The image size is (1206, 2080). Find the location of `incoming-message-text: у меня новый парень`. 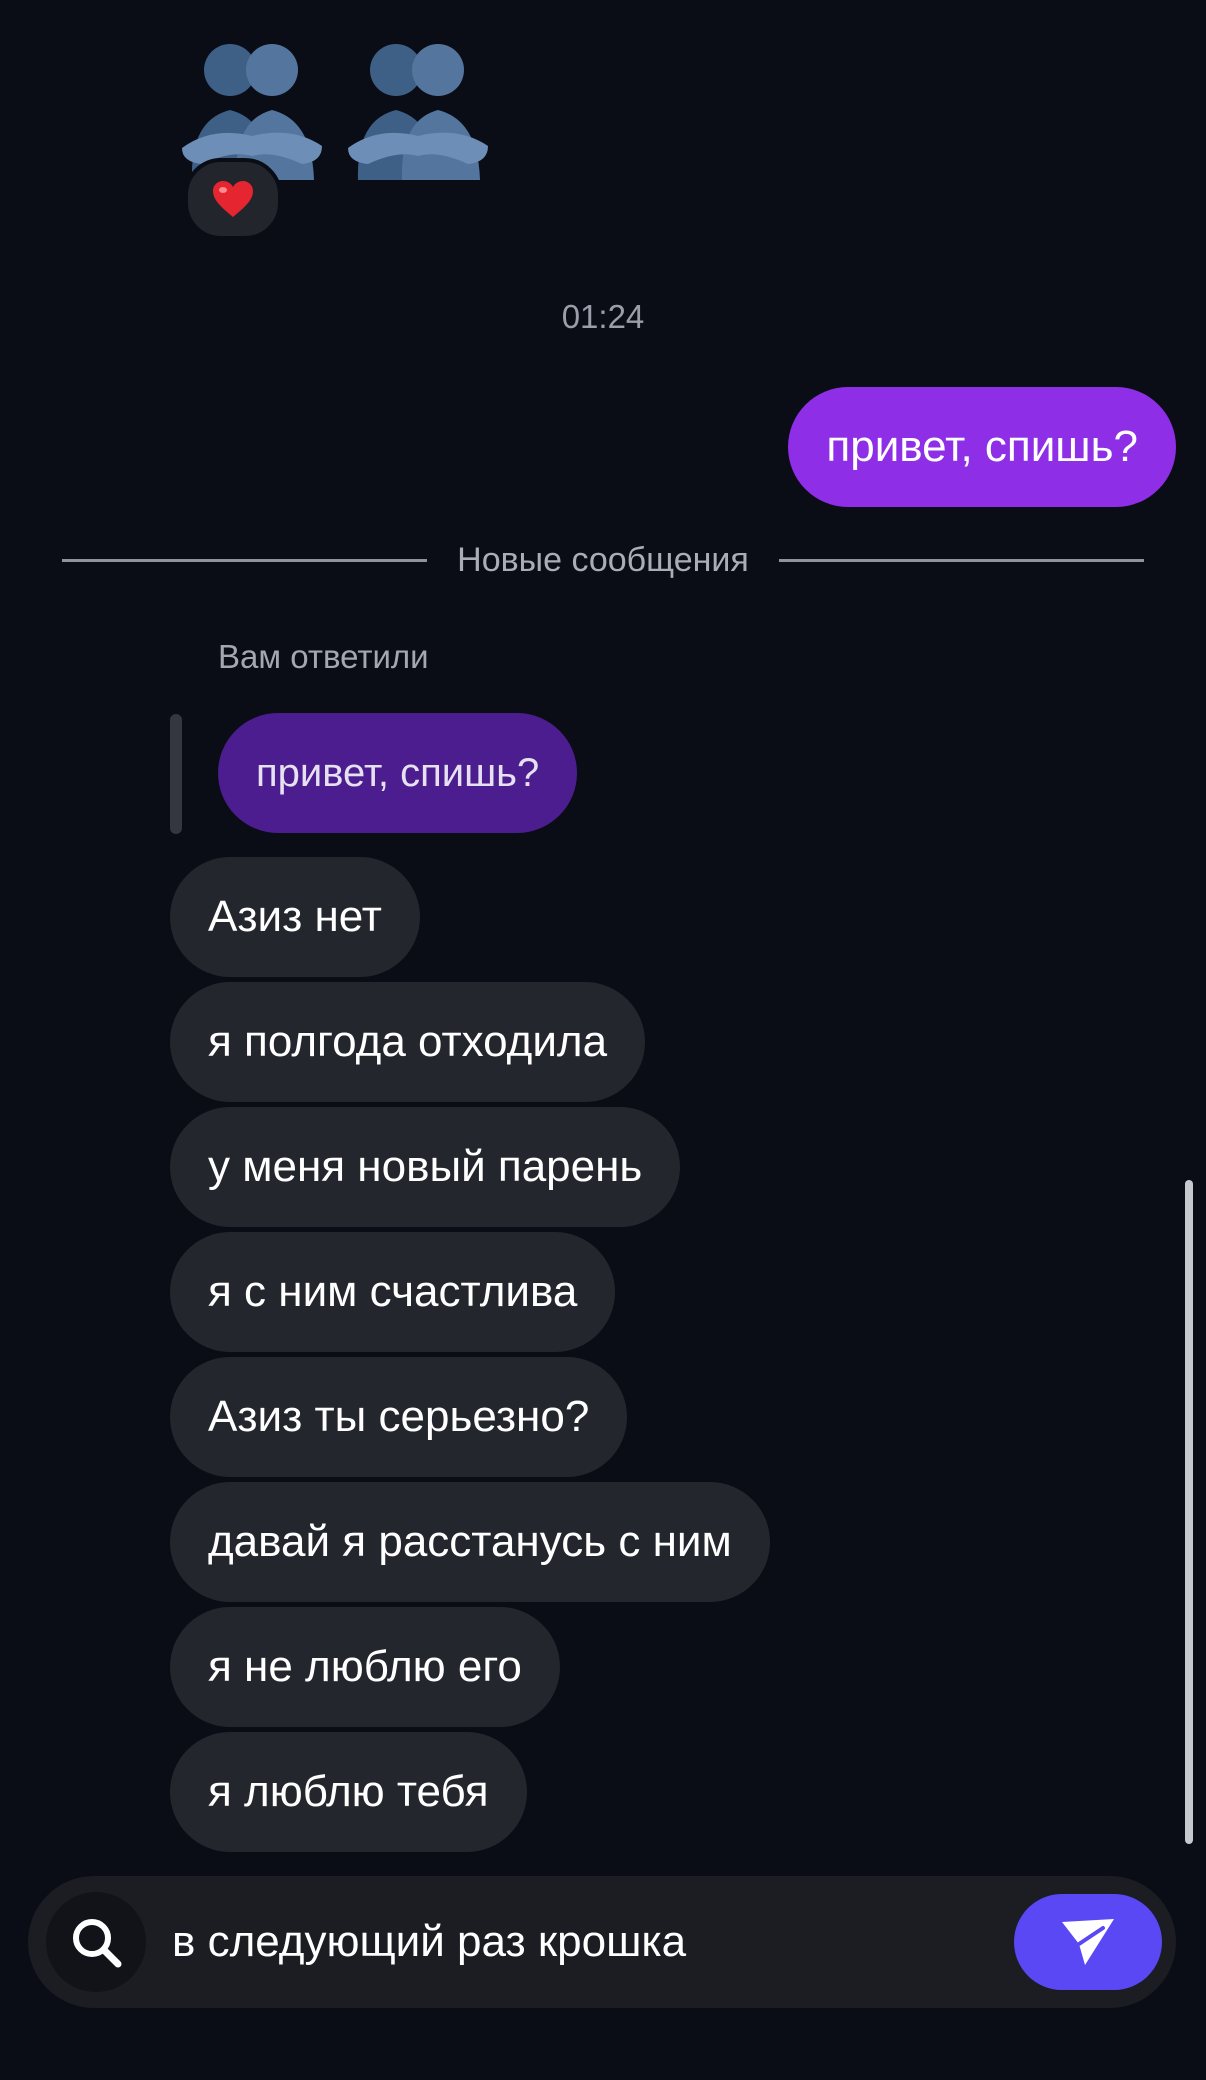

incoming-message-text: у меня новый парень is located at coordinates (425, 1166).